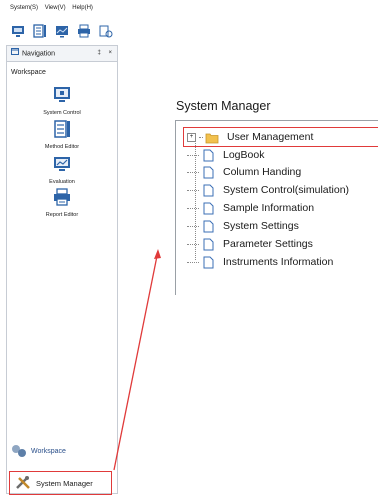  What do you see at coordinates (55, 8) in the screenshot?
I see `menu-view: View(V)` at bounding box center [55, 8].